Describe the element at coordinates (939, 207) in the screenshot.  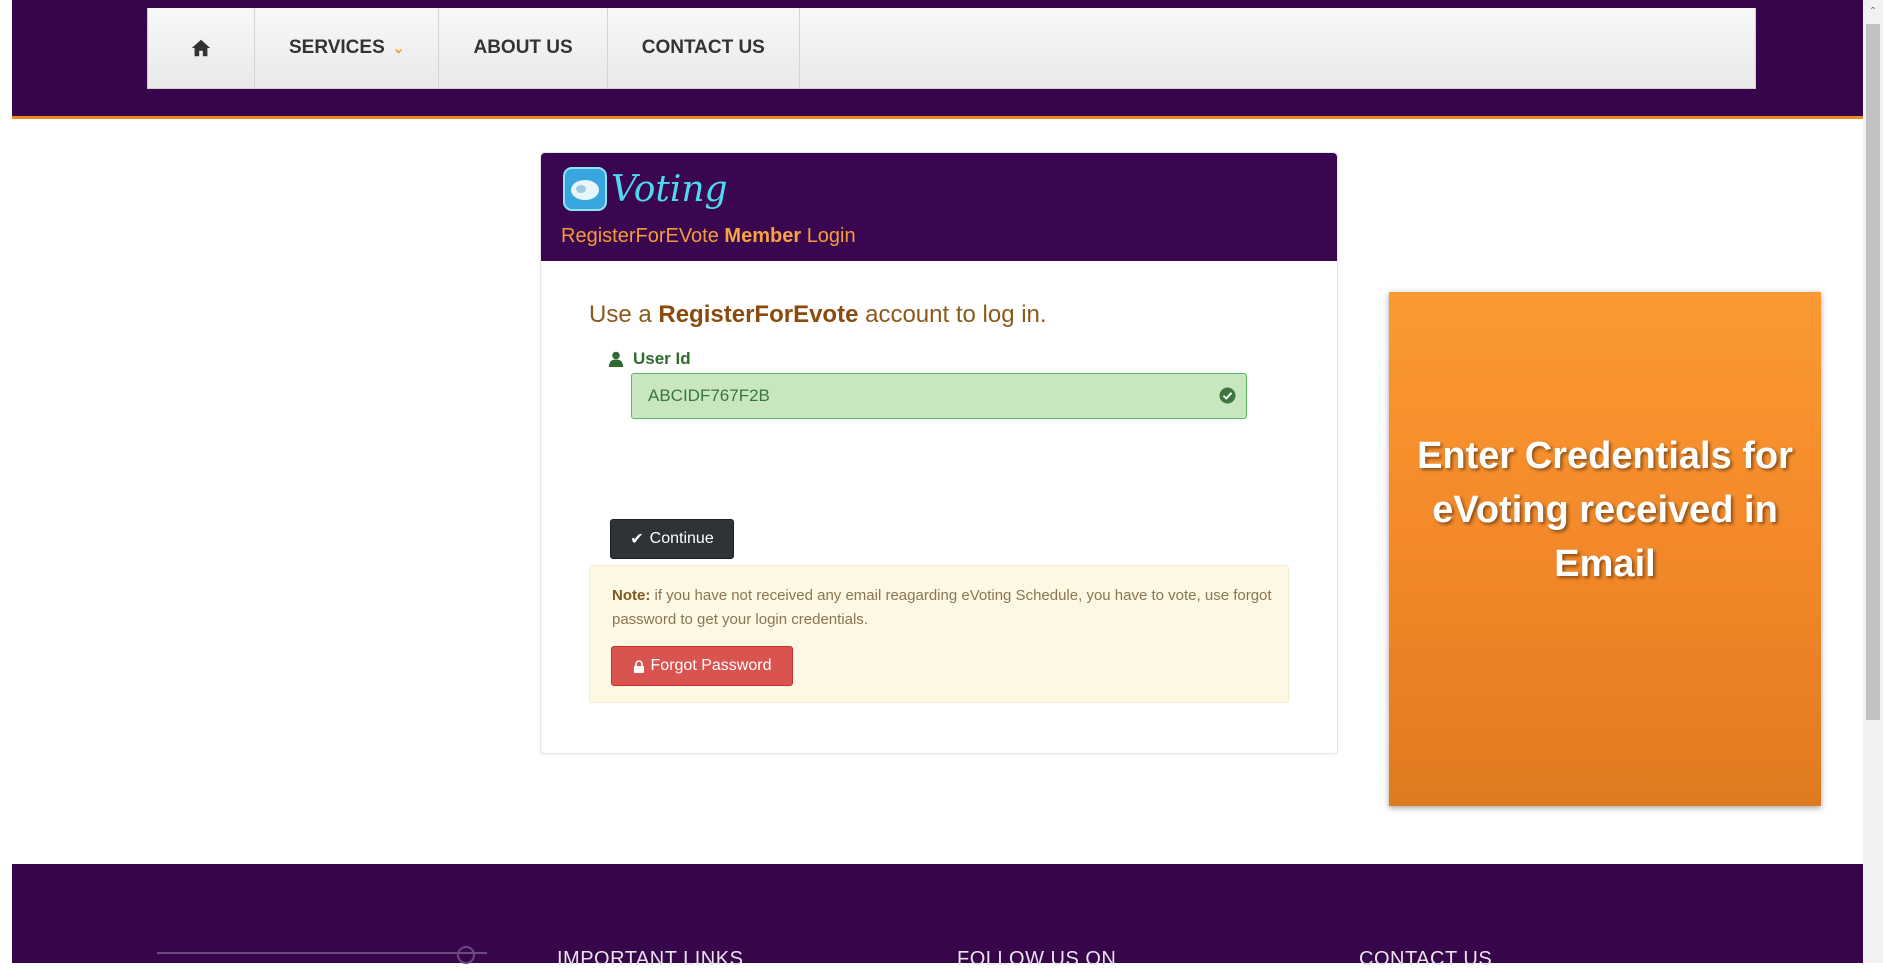
I see `login-panel-header: Voting RegisterForEVote Member Login` at that location.